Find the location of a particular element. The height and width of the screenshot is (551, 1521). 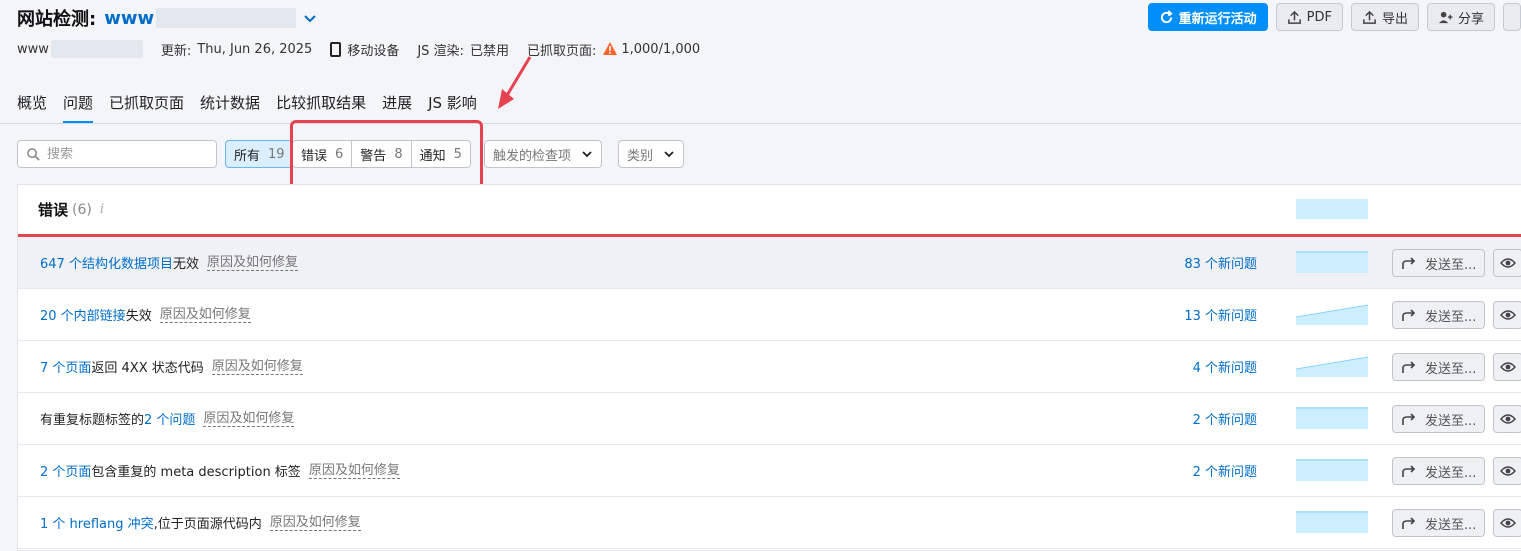

filter-all: 所有 19 is located at coordinates (259, 154).